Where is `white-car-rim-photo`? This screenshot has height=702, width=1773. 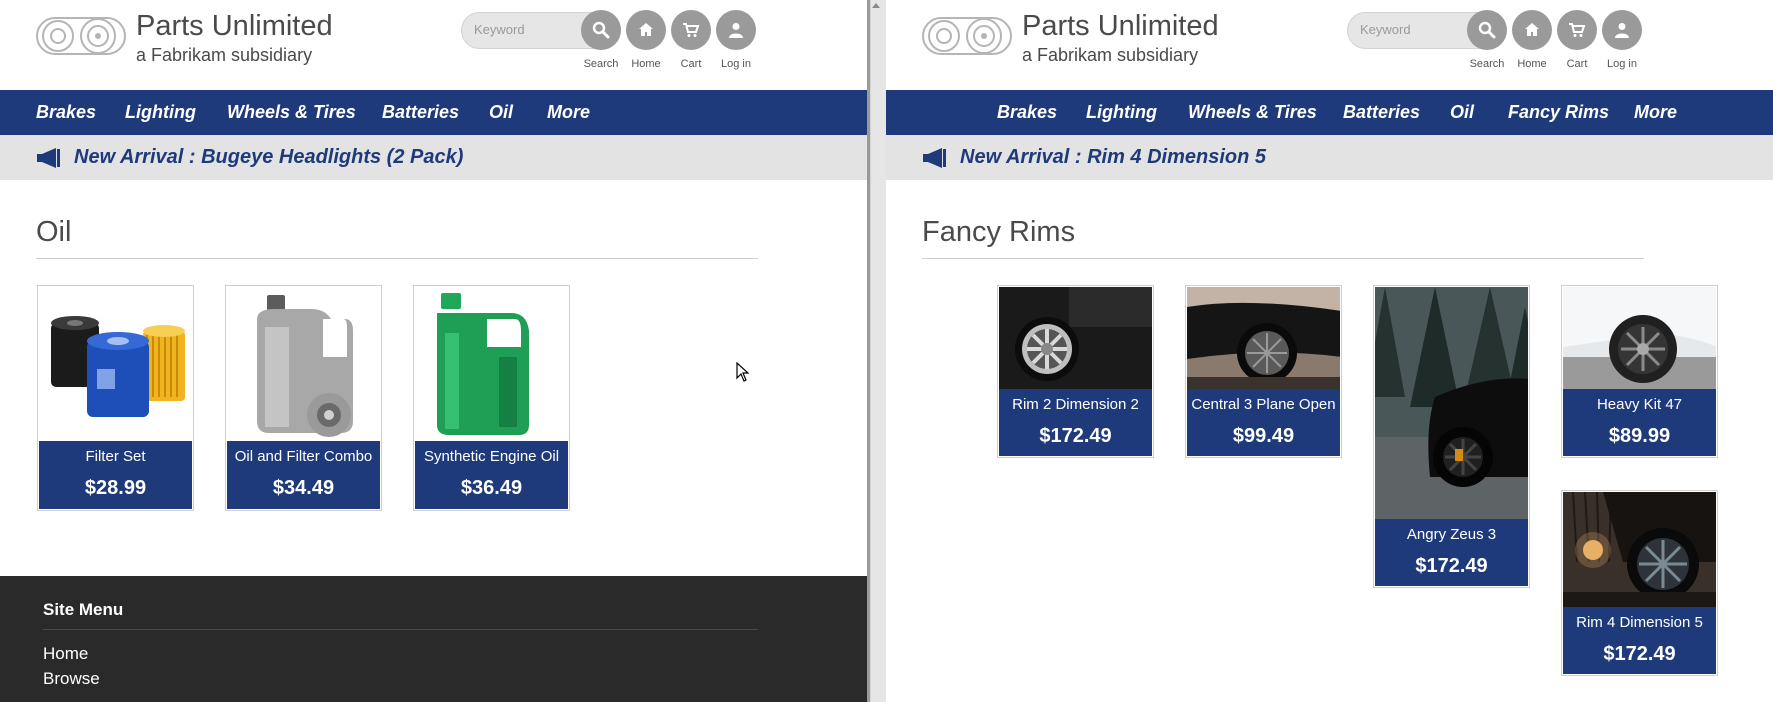
white-car-rim-photo is located at coordinates (1639, 338).